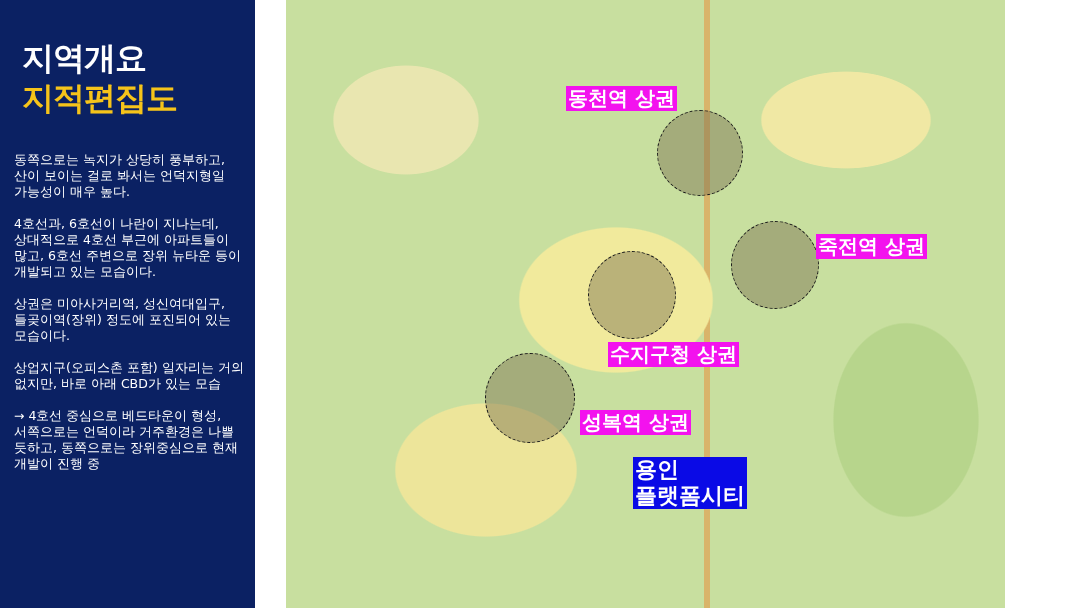 The width and height of the screenshot is (1081, 608). What do you see at coordinates (100, 98) in the screenshot?
I see `section-subtitle: 지적편집도` at bounding box center [100, 98].